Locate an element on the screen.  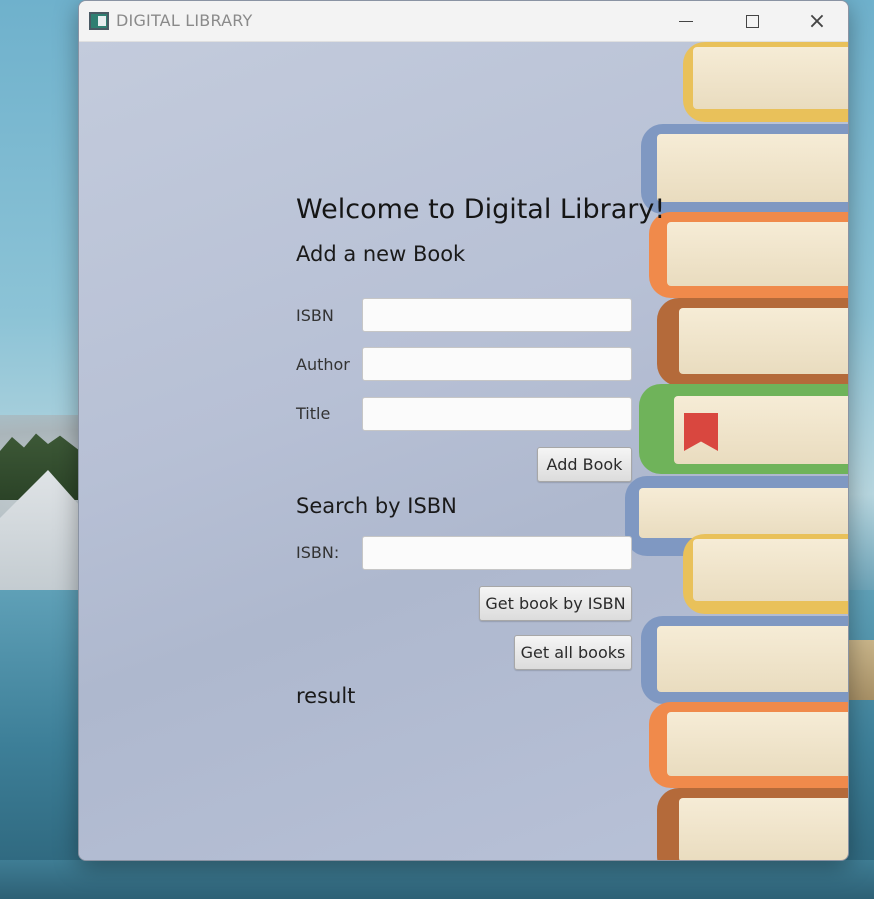
desktop-bottom-strip is located at coordinates (437, 879).